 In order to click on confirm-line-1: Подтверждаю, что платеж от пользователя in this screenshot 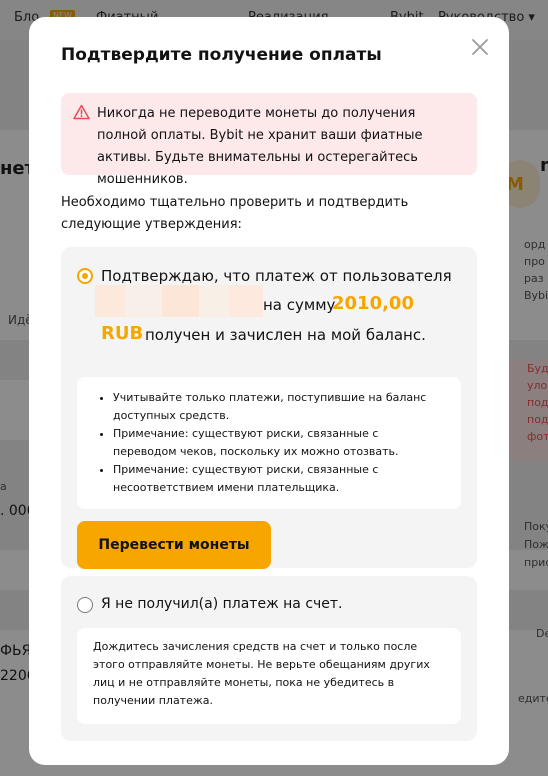, I will do `click(276, 276)`.